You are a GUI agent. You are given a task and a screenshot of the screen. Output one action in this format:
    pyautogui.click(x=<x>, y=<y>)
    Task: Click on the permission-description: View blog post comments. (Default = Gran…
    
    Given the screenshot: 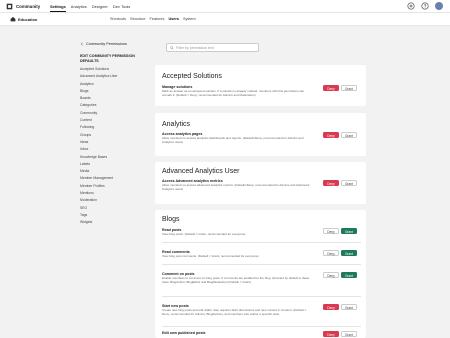 What is the action you would take?
    pyautogui.click(x=210, y=256)
    